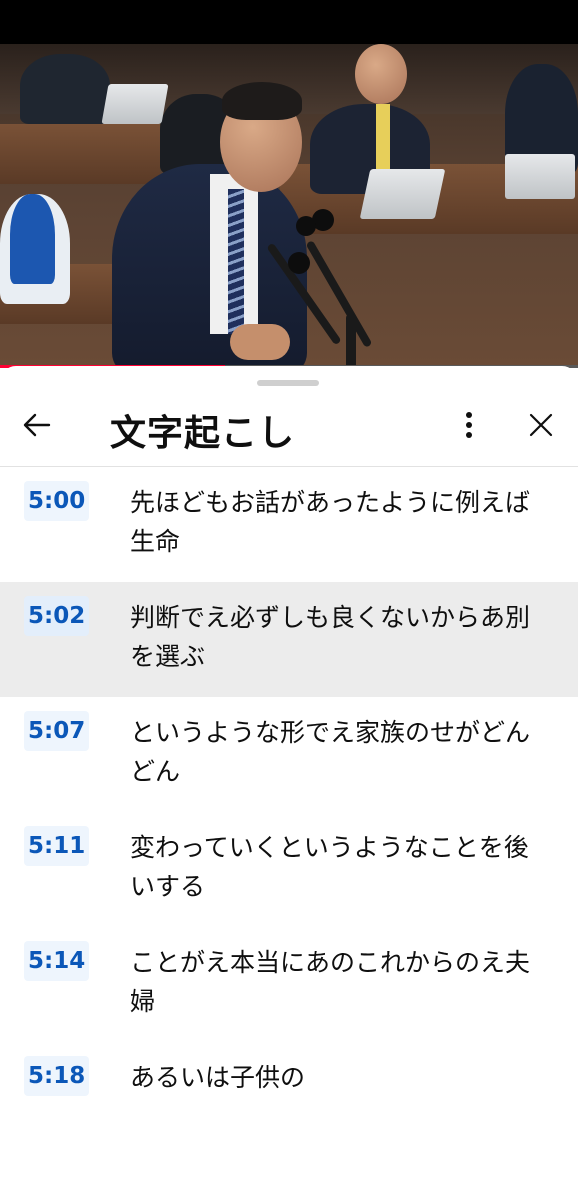 The image size is (578, 1200). What do you see at coordinates (381, 74) in the screenshot?
I see `background-person-head` at bounding box center [381, 74].